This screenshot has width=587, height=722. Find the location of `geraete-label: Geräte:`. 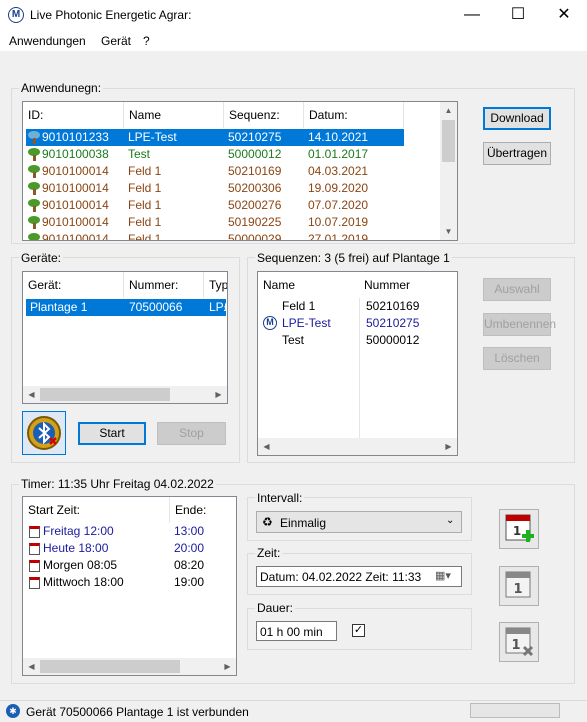

geraete-label: Geräte: is located at coordinates (41, 258).